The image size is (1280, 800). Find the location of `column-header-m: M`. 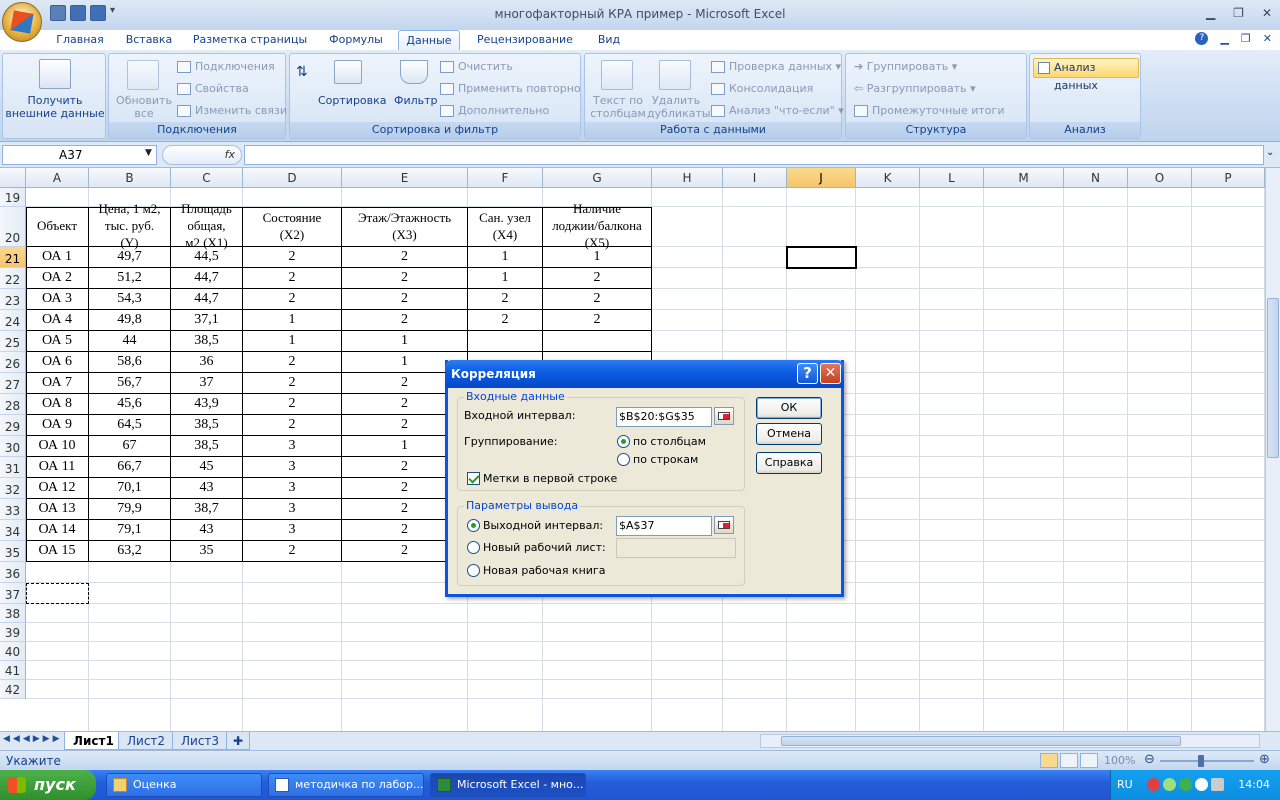

column-header-m: M is located at coordinates (1024, 178).